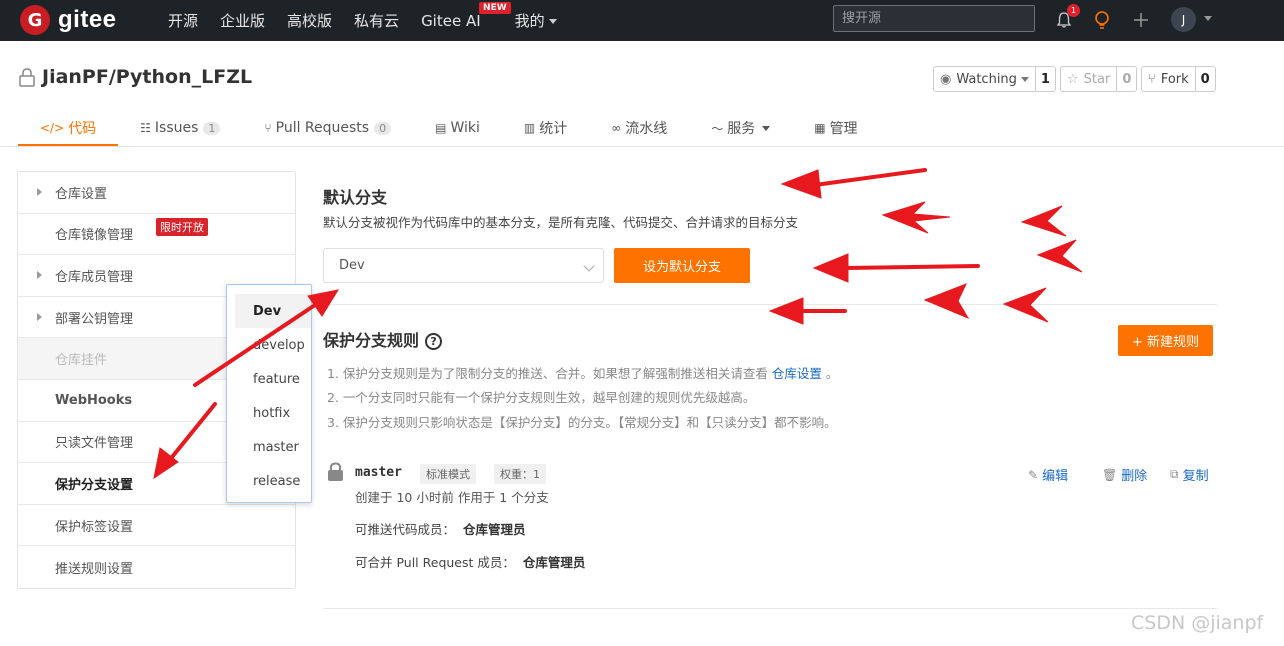 Image resolution: width=1284 pixels, height=646 pixels. Describe the element at coordinates (1124, 475) in the screenshot. I see `delete-rule-button: 🗑 删除` at that location.